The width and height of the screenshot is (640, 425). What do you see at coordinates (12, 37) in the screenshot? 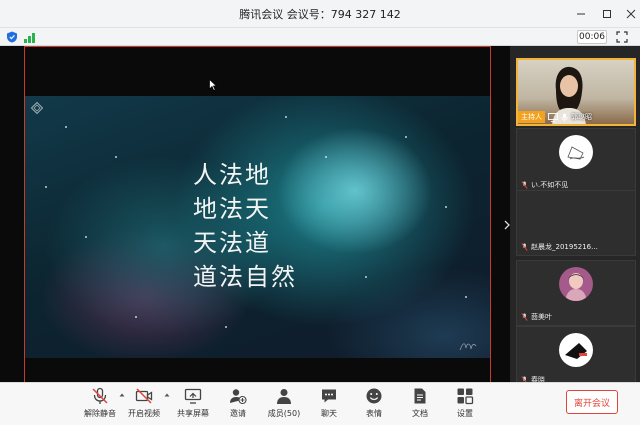
I see `shield-icon` at bounding box center [12, 37].